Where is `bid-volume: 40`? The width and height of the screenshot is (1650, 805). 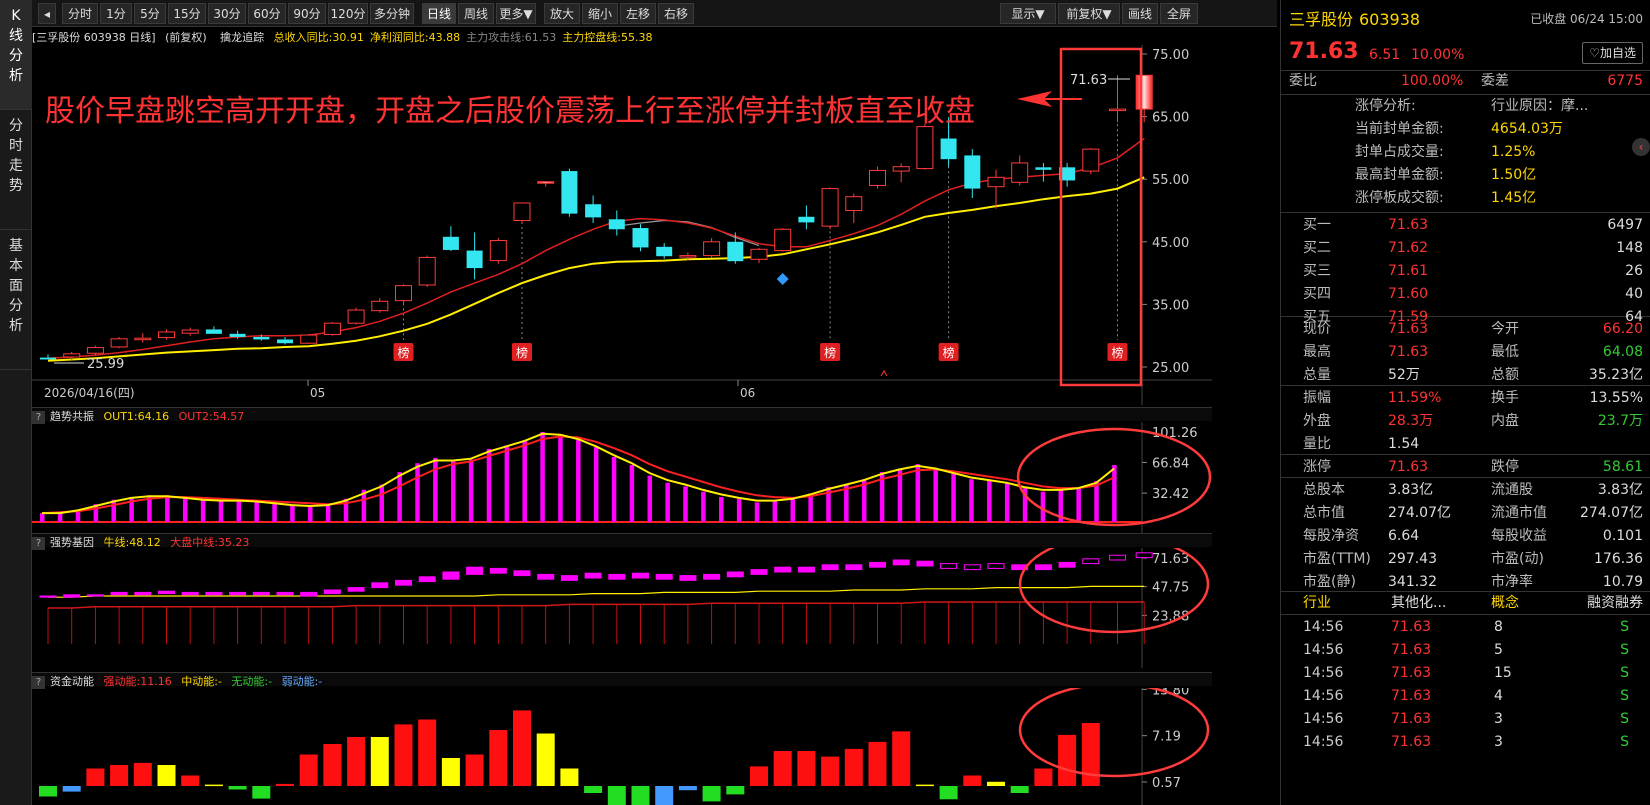
bid-volume: 40 is located at coordinates (1634, 294).